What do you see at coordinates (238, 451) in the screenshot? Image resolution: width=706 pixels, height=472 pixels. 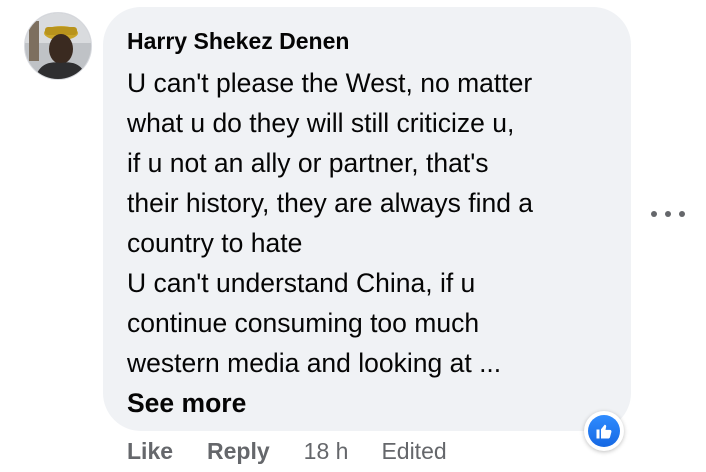 I see `reply-button: Reply` at bounding box center [238, 451].